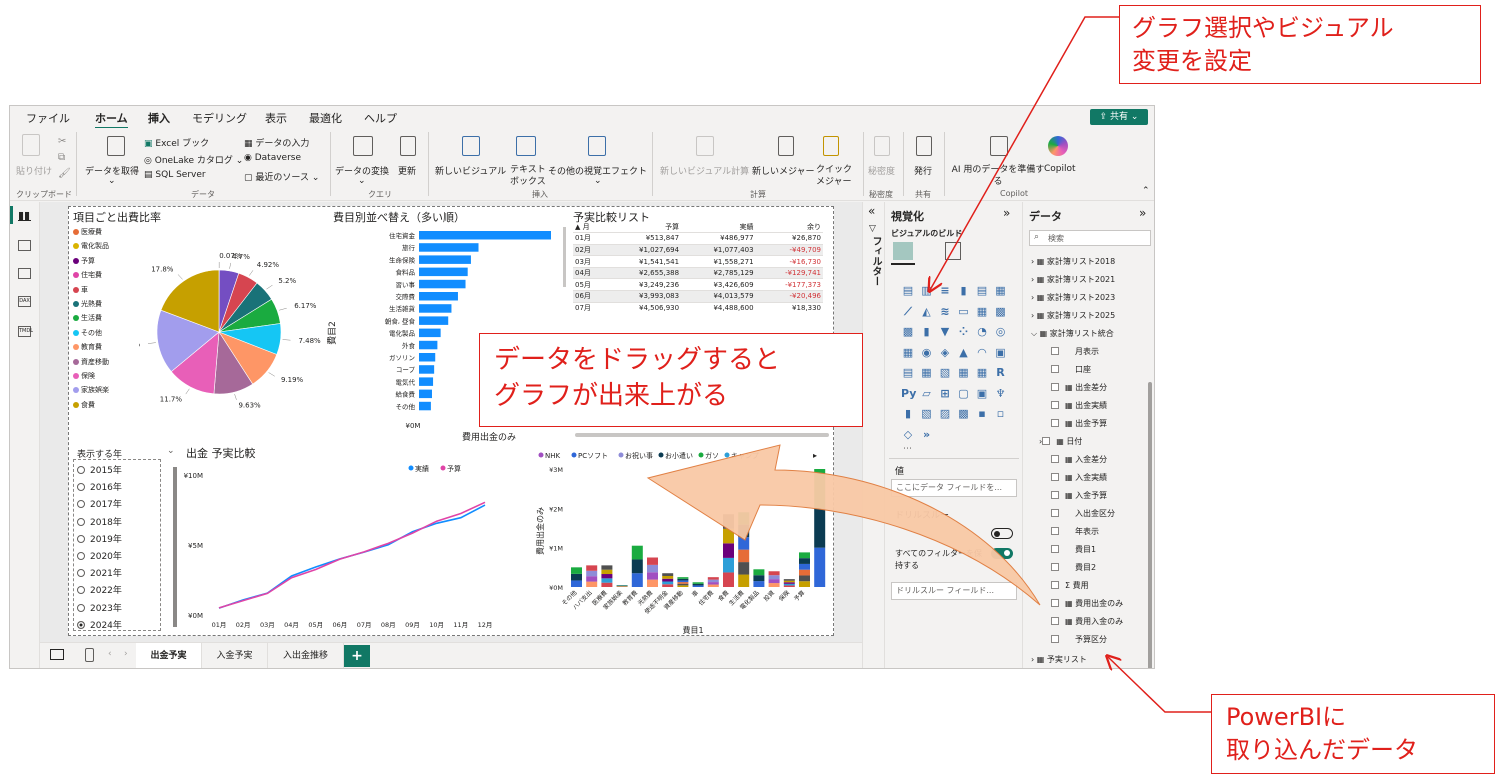 This screenshot has height=777, width=1505. What do you see at coordinates (783, 170) in the screenshot?
I see `new-measure-button: 新しいメジャー` at bounding box center [783, 170].